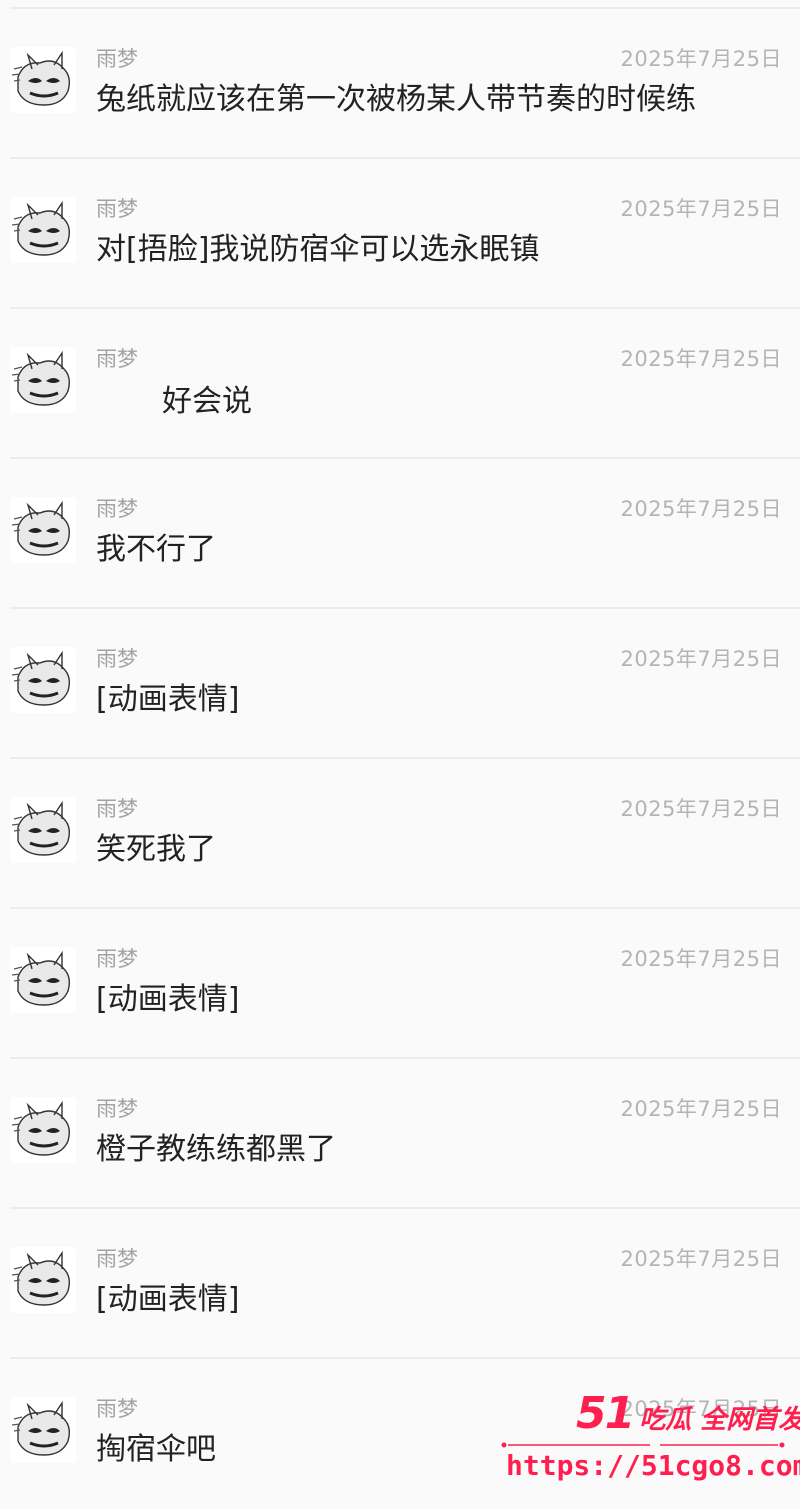 The image size is (800, 1509). What do you see at coordinates (156, 1449) in the screenshot?
I see `comment-text: 掏宿伞吧` at bounding box center [156, 1449].